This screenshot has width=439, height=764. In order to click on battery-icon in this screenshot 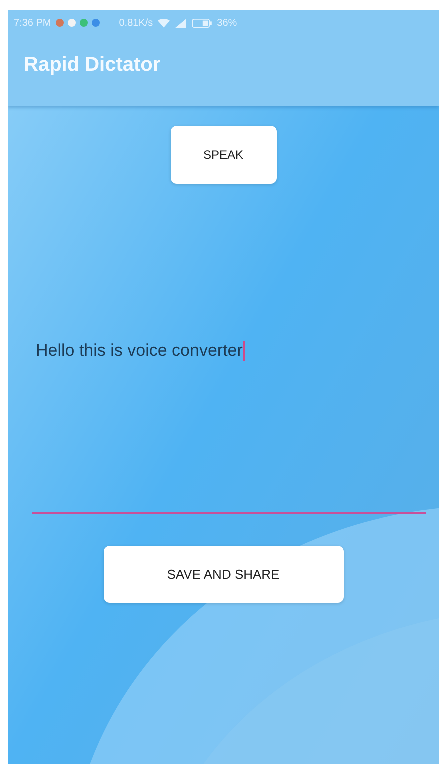, I will do `click(202, 23)`.